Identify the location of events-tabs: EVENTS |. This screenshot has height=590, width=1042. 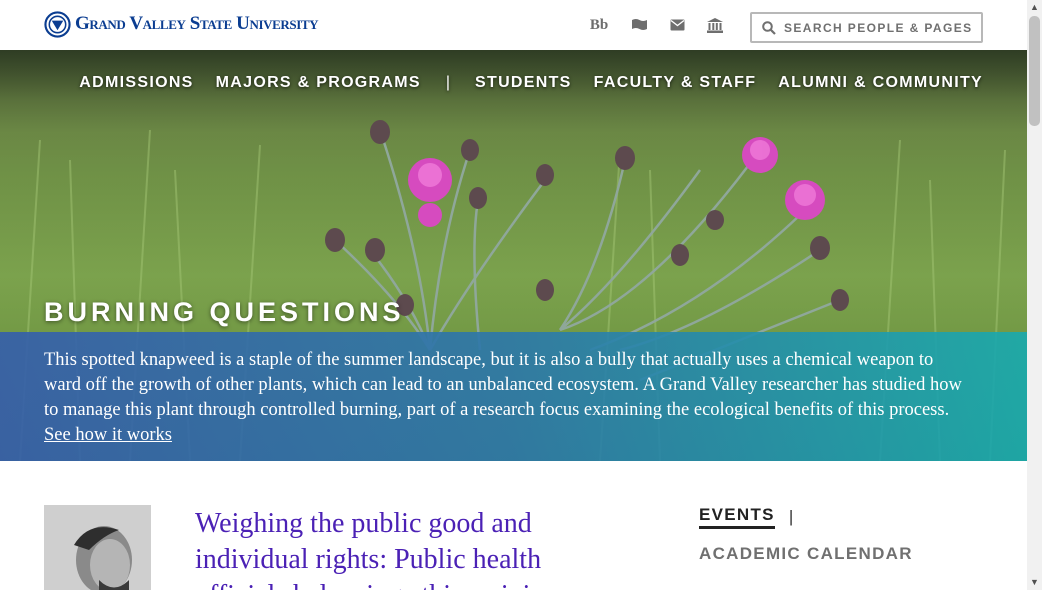
(746, 517).